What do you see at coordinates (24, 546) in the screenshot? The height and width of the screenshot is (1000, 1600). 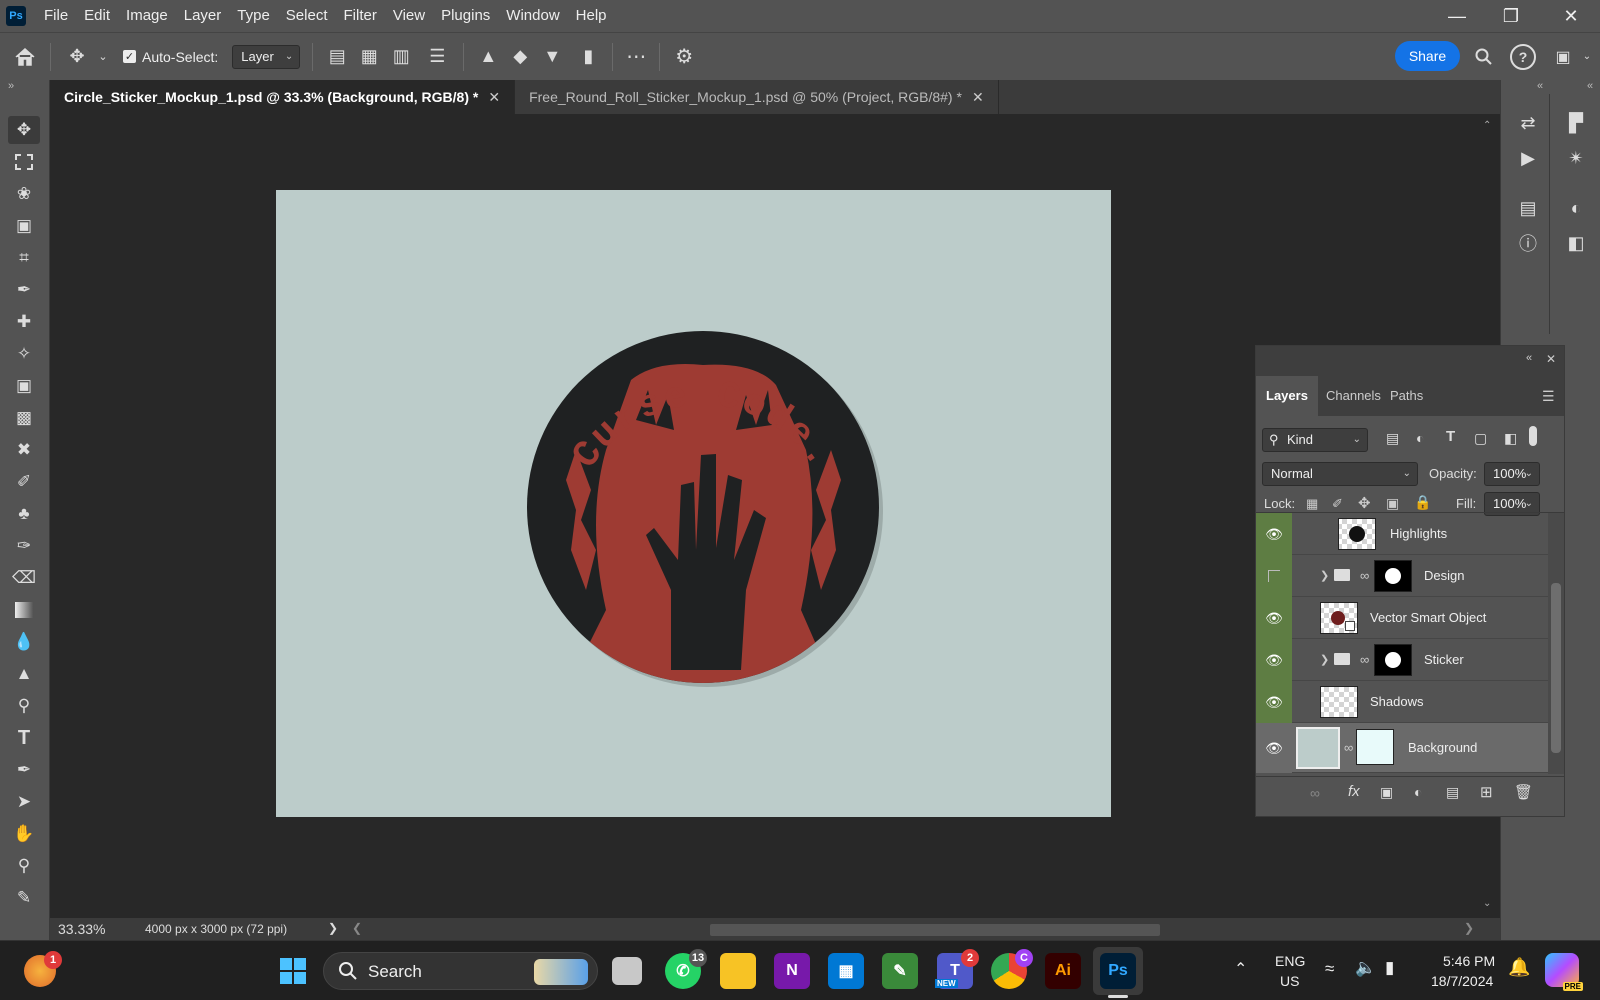 I see `history-brush-icon: ✑` at bounding box center [24, 546].